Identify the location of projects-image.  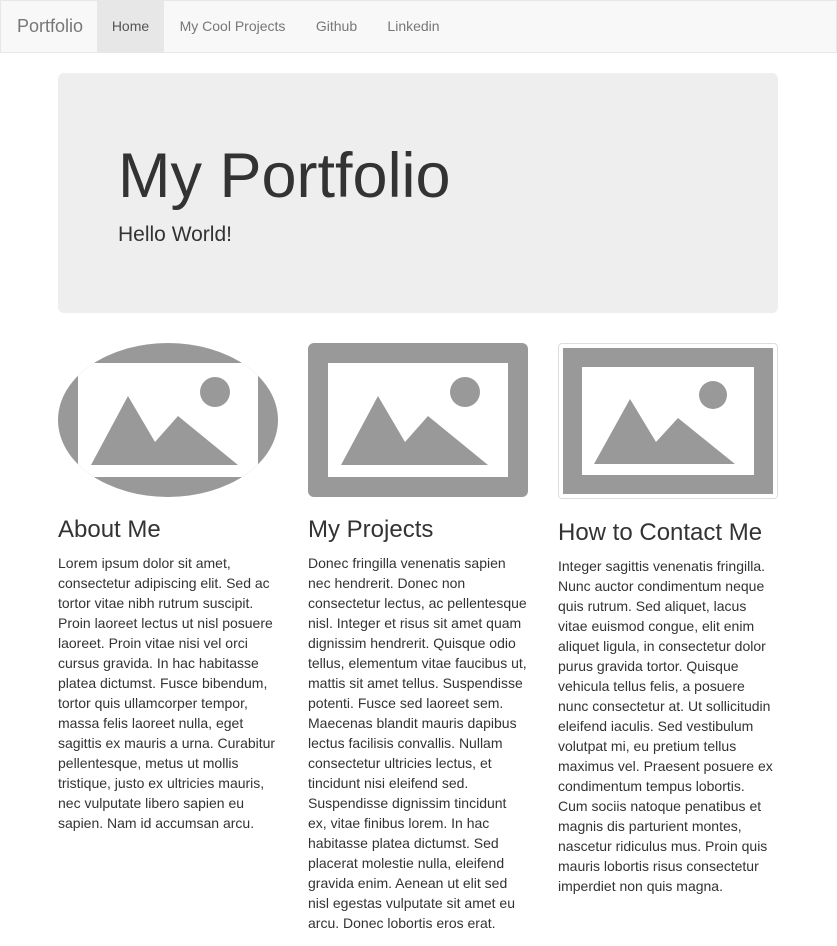
(418, 420).